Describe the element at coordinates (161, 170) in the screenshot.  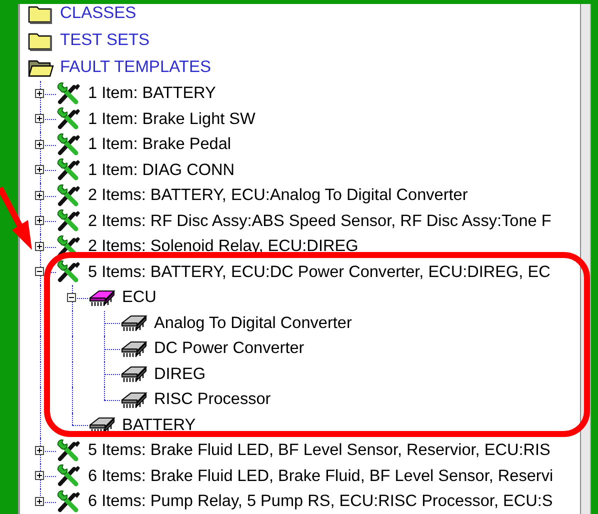
I see `fault-template-item: 1 Item: DIAG CONN` at that location.